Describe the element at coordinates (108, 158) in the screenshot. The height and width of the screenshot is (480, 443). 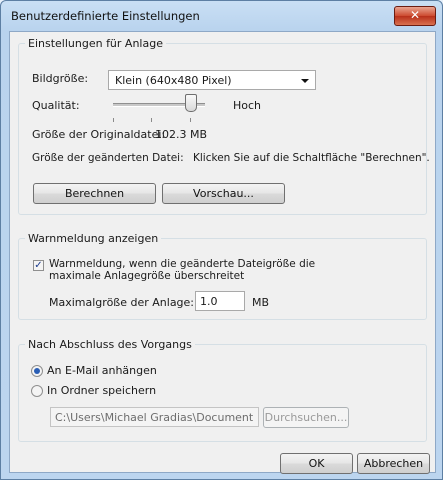
I see `changed-size-label: Größe der geänderten Datei:` at that location.